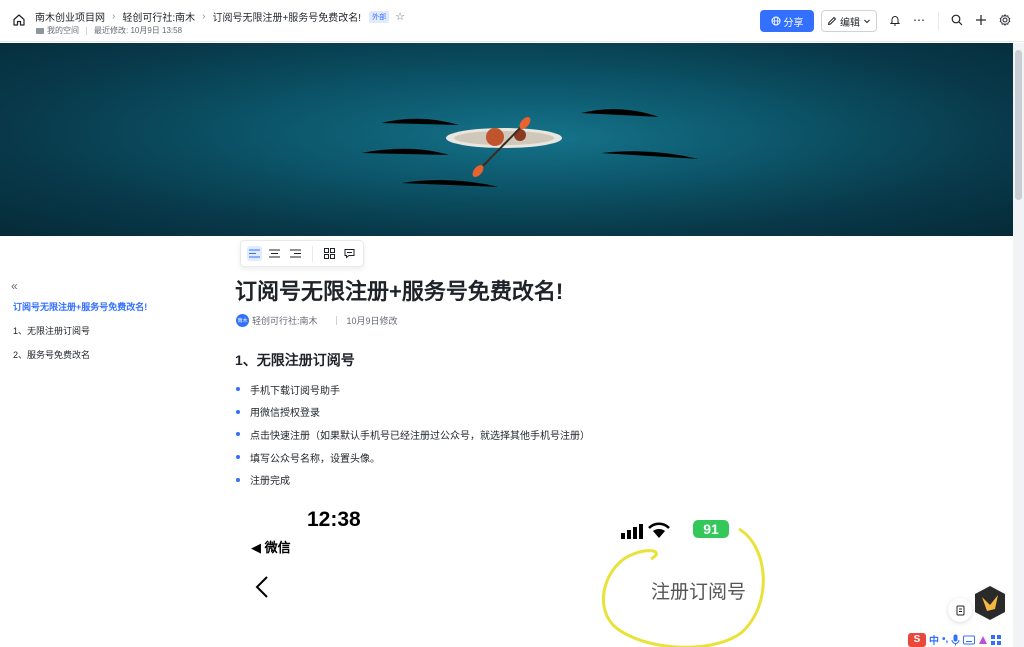 The height and width of the screenshot is (647, 1024). Describe the element at coordinates (990, 603) in the screenshot. I see `assistant-icon` at that location.